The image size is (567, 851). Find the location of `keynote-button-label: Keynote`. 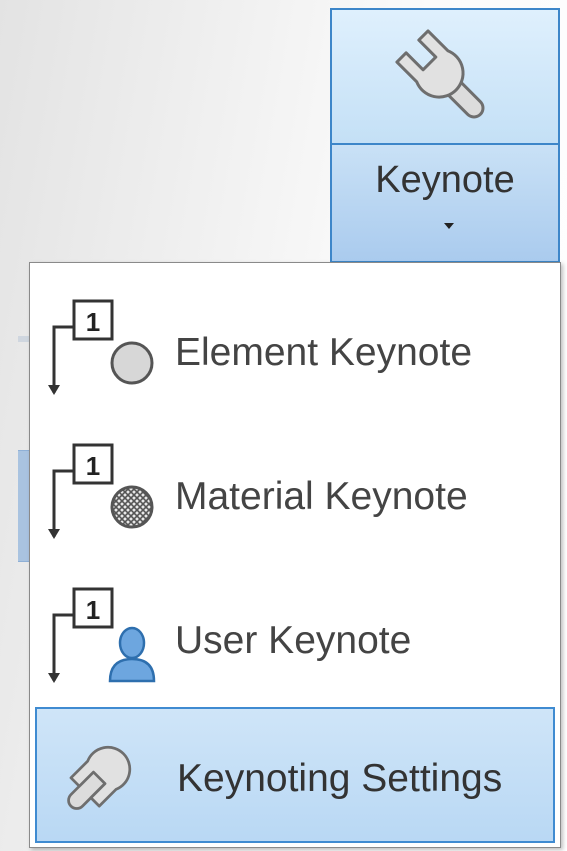

keynote-button-label: Keynote is located at coordinates (445, 180).